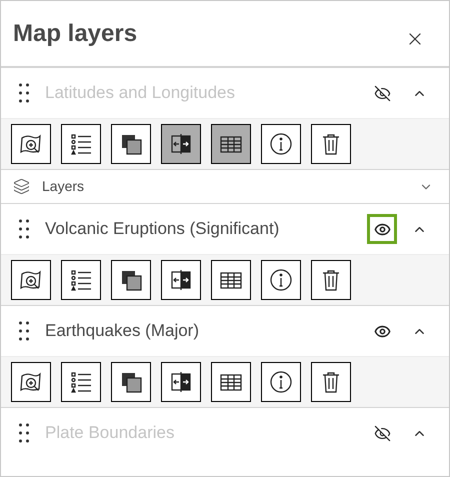 Image resolution: width=450 pixels, height=477 pixels. Describe the element at coordinates (75, 33) in the screenshot. I see `panel-title: Map layers` at that location.